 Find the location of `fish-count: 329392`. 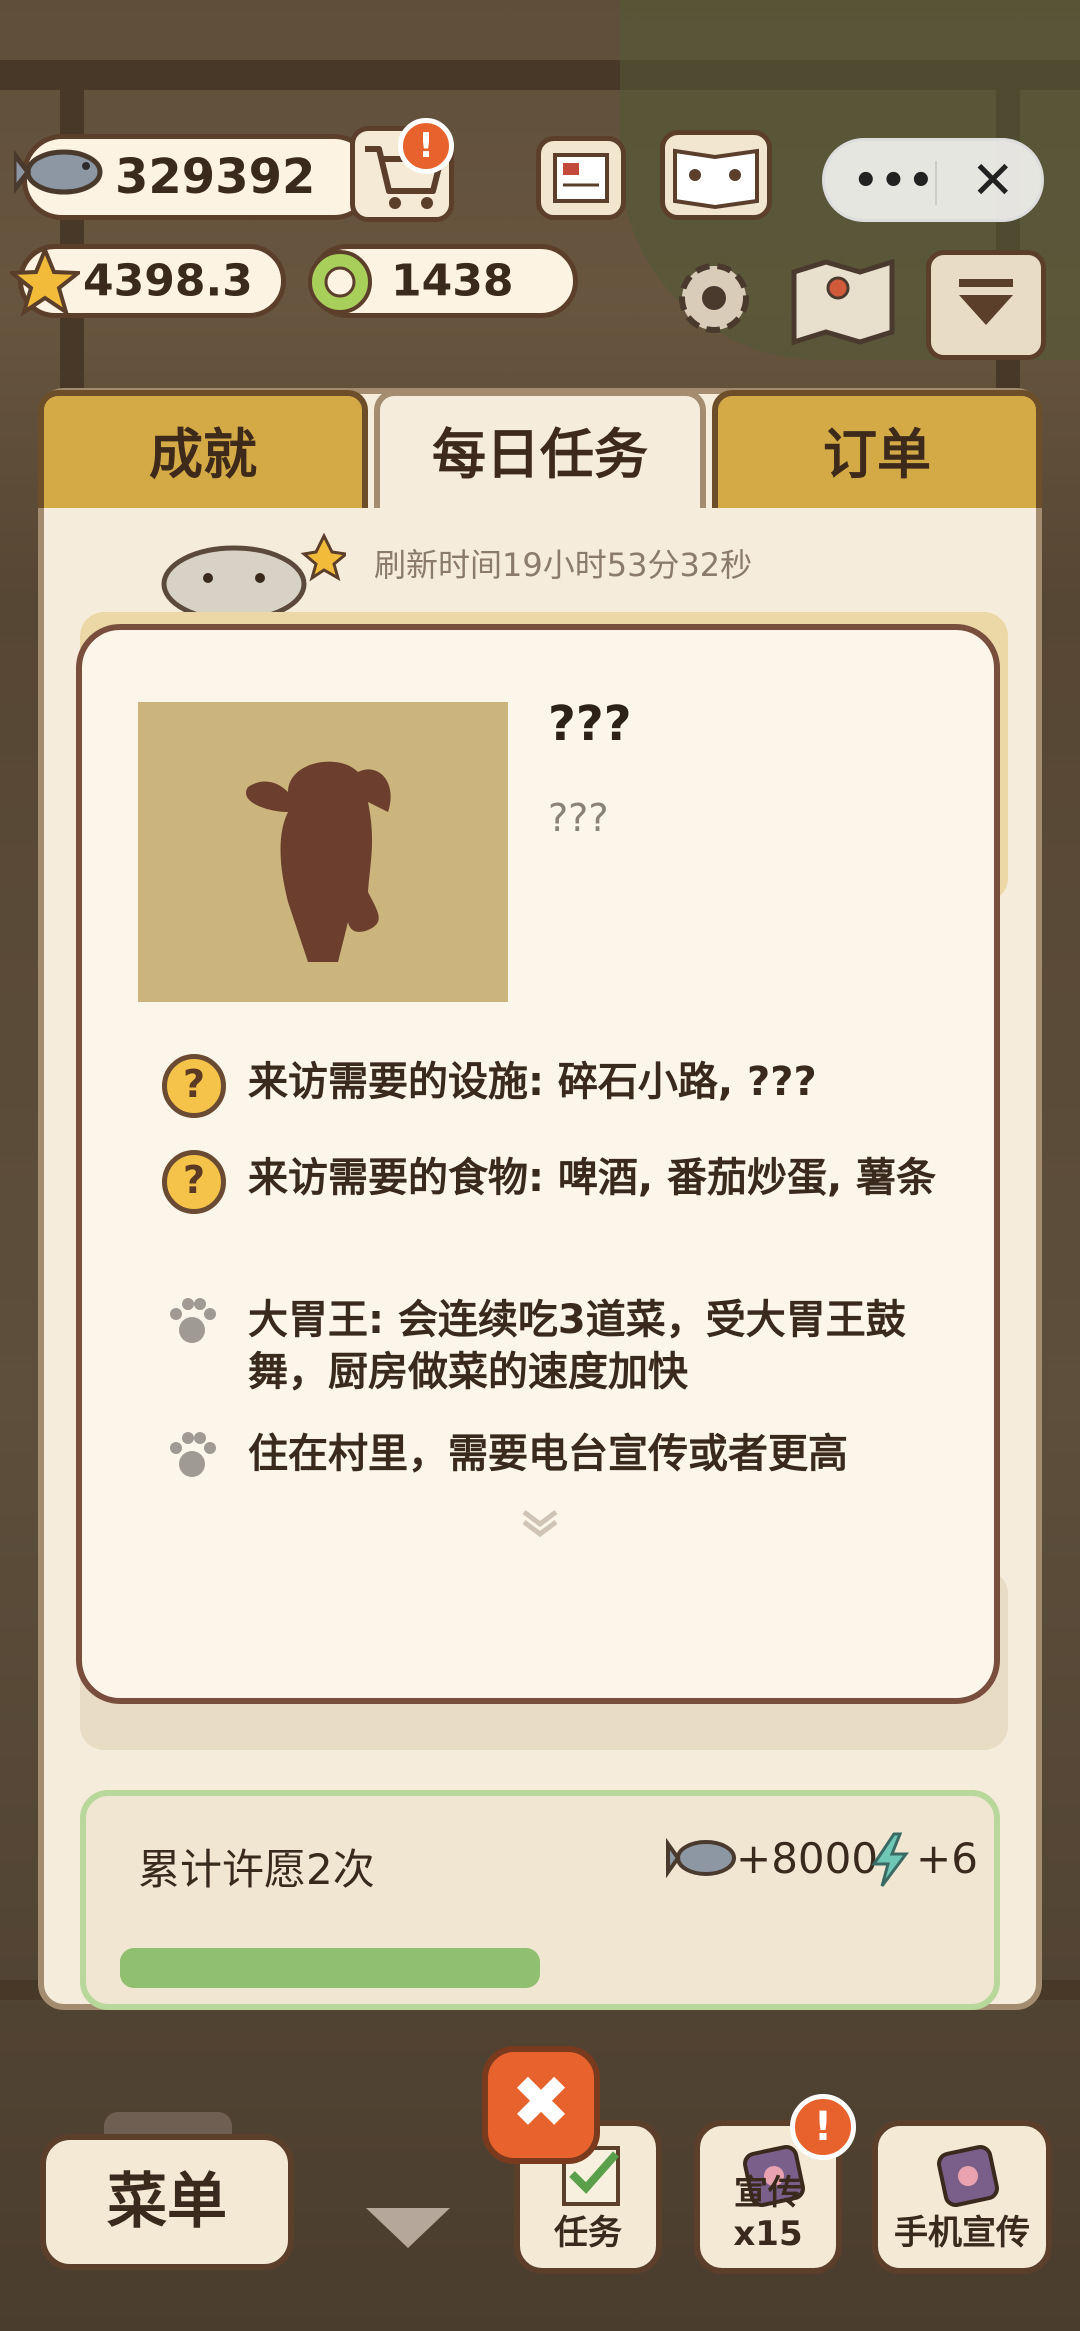

fish-count: 329392 is located at coordinates (215, 177).